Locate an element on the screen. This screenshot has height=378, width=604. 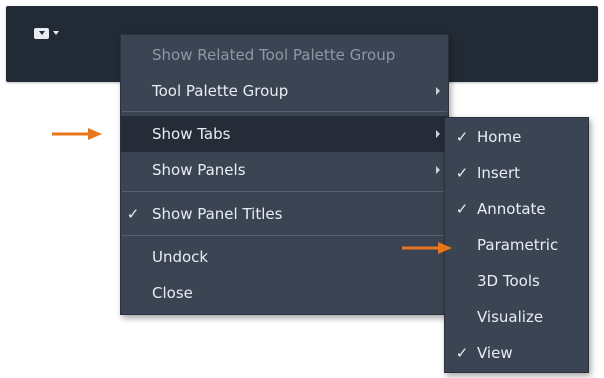
submenu-item-label: Visualize is located at coordinates (510, 317).